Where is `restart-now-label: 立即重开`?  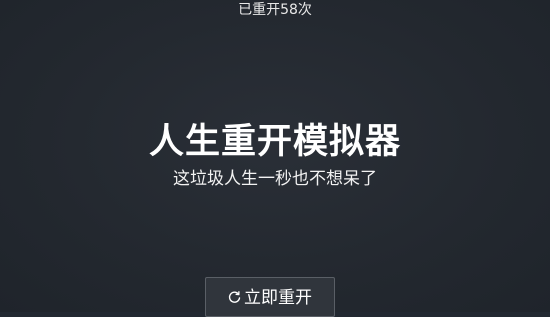
restart-now-label: 立即重开 is located at coordinates (278, 298).